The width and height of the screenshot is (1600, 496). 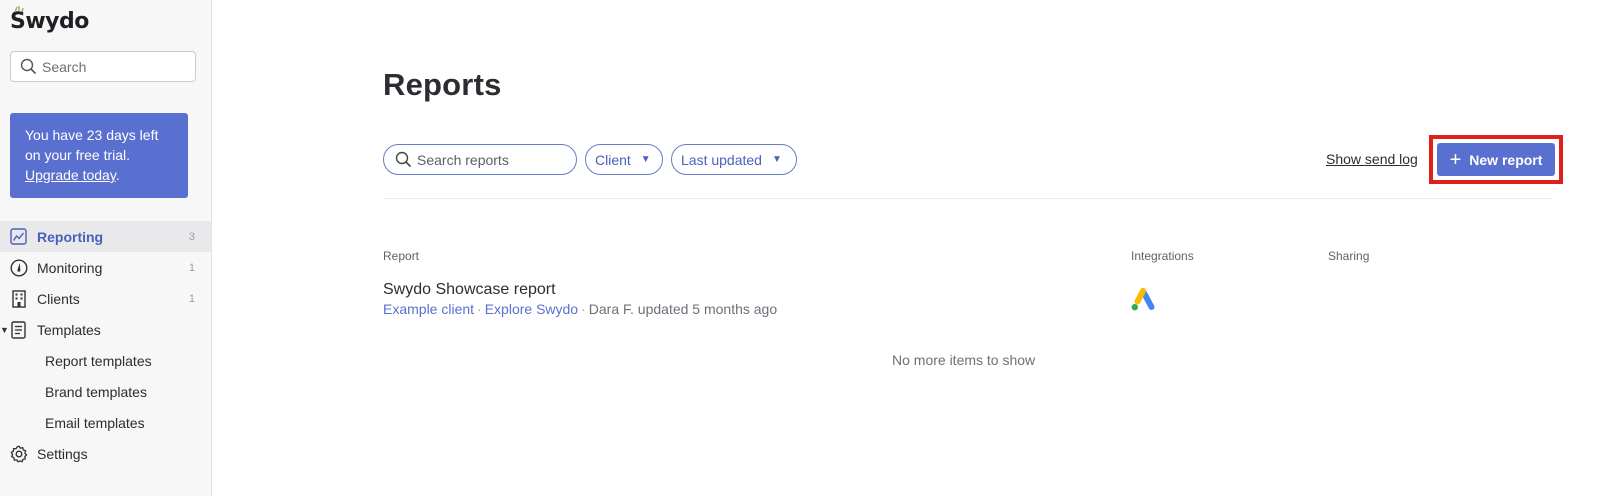 What do you see at coordinates (531, 309) in the screenshot?
I see `project-link: Explore Swydo` at bounding box center [531, 309].